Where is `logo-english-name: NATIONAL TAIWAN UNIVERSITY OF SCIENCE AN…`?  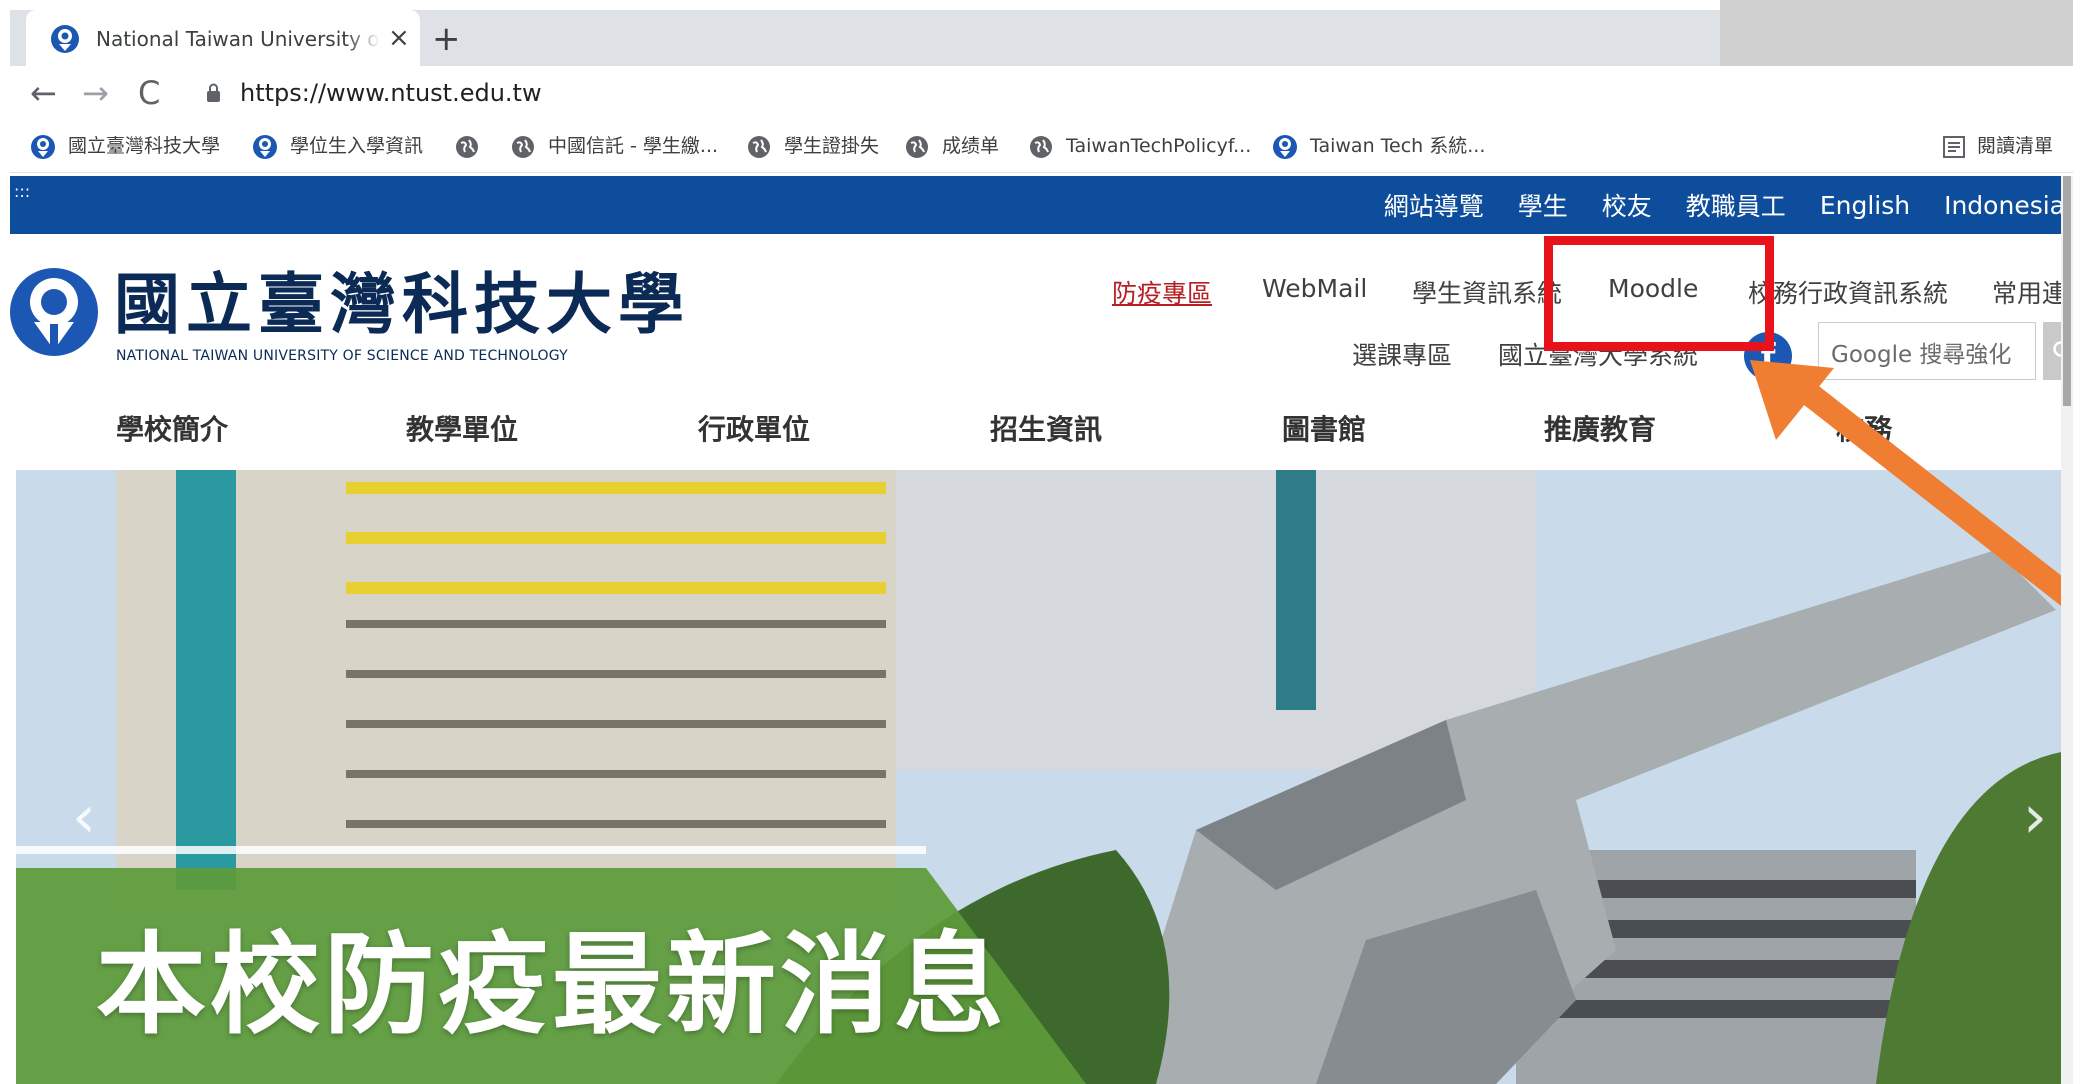 logo-english-name: NATIONAL TAIWAN UNIVERSITY OF SCIENCE AN… is located at coordinates (342, 356).